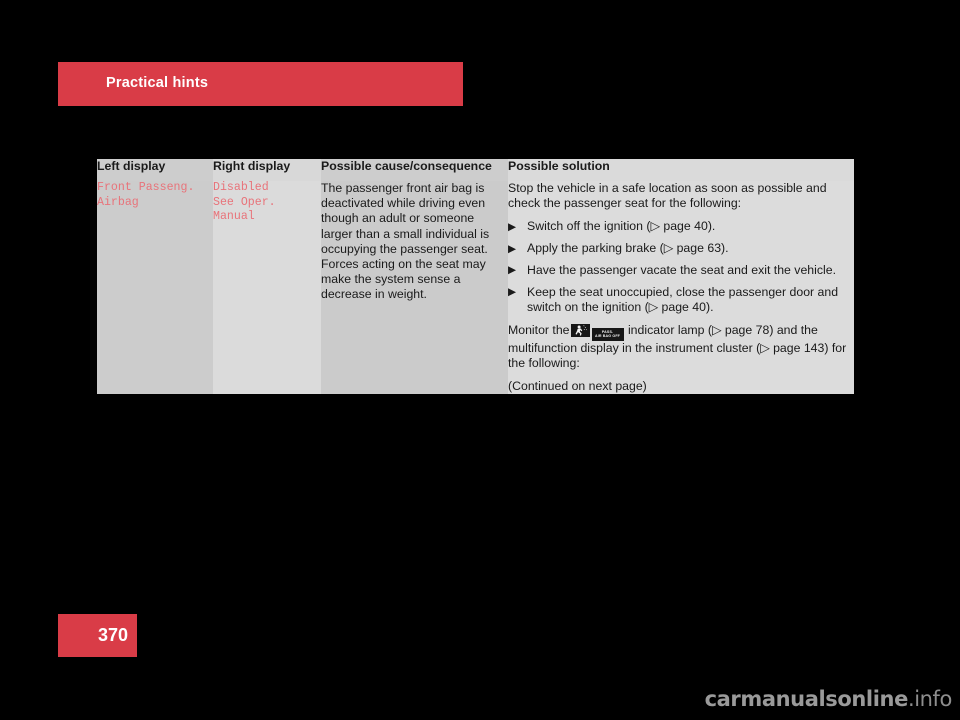  Describe the element at coordinates (580, 330) in the screenshot. I see `passenger-airbag-figure-icon` at that location.